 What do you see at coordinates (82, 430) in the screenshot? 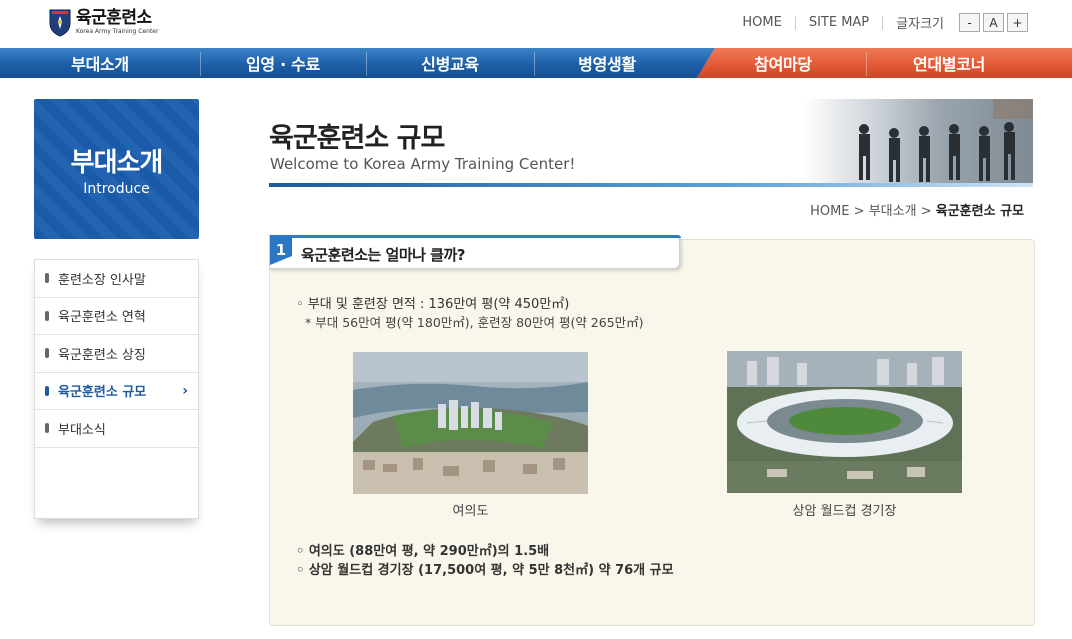
I see `side-item-label: 부대소식` at bounding box center [82, 430].